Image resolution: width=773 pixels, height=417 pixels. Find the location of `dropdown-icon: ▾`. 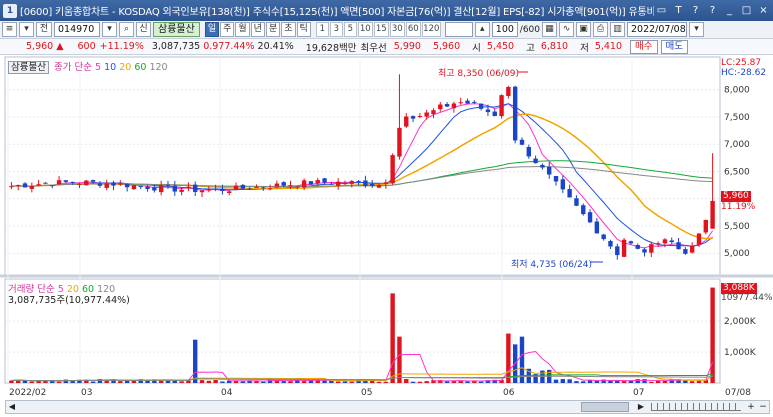

dropdown-icon: ▾ is located at coordinates (26, 29).